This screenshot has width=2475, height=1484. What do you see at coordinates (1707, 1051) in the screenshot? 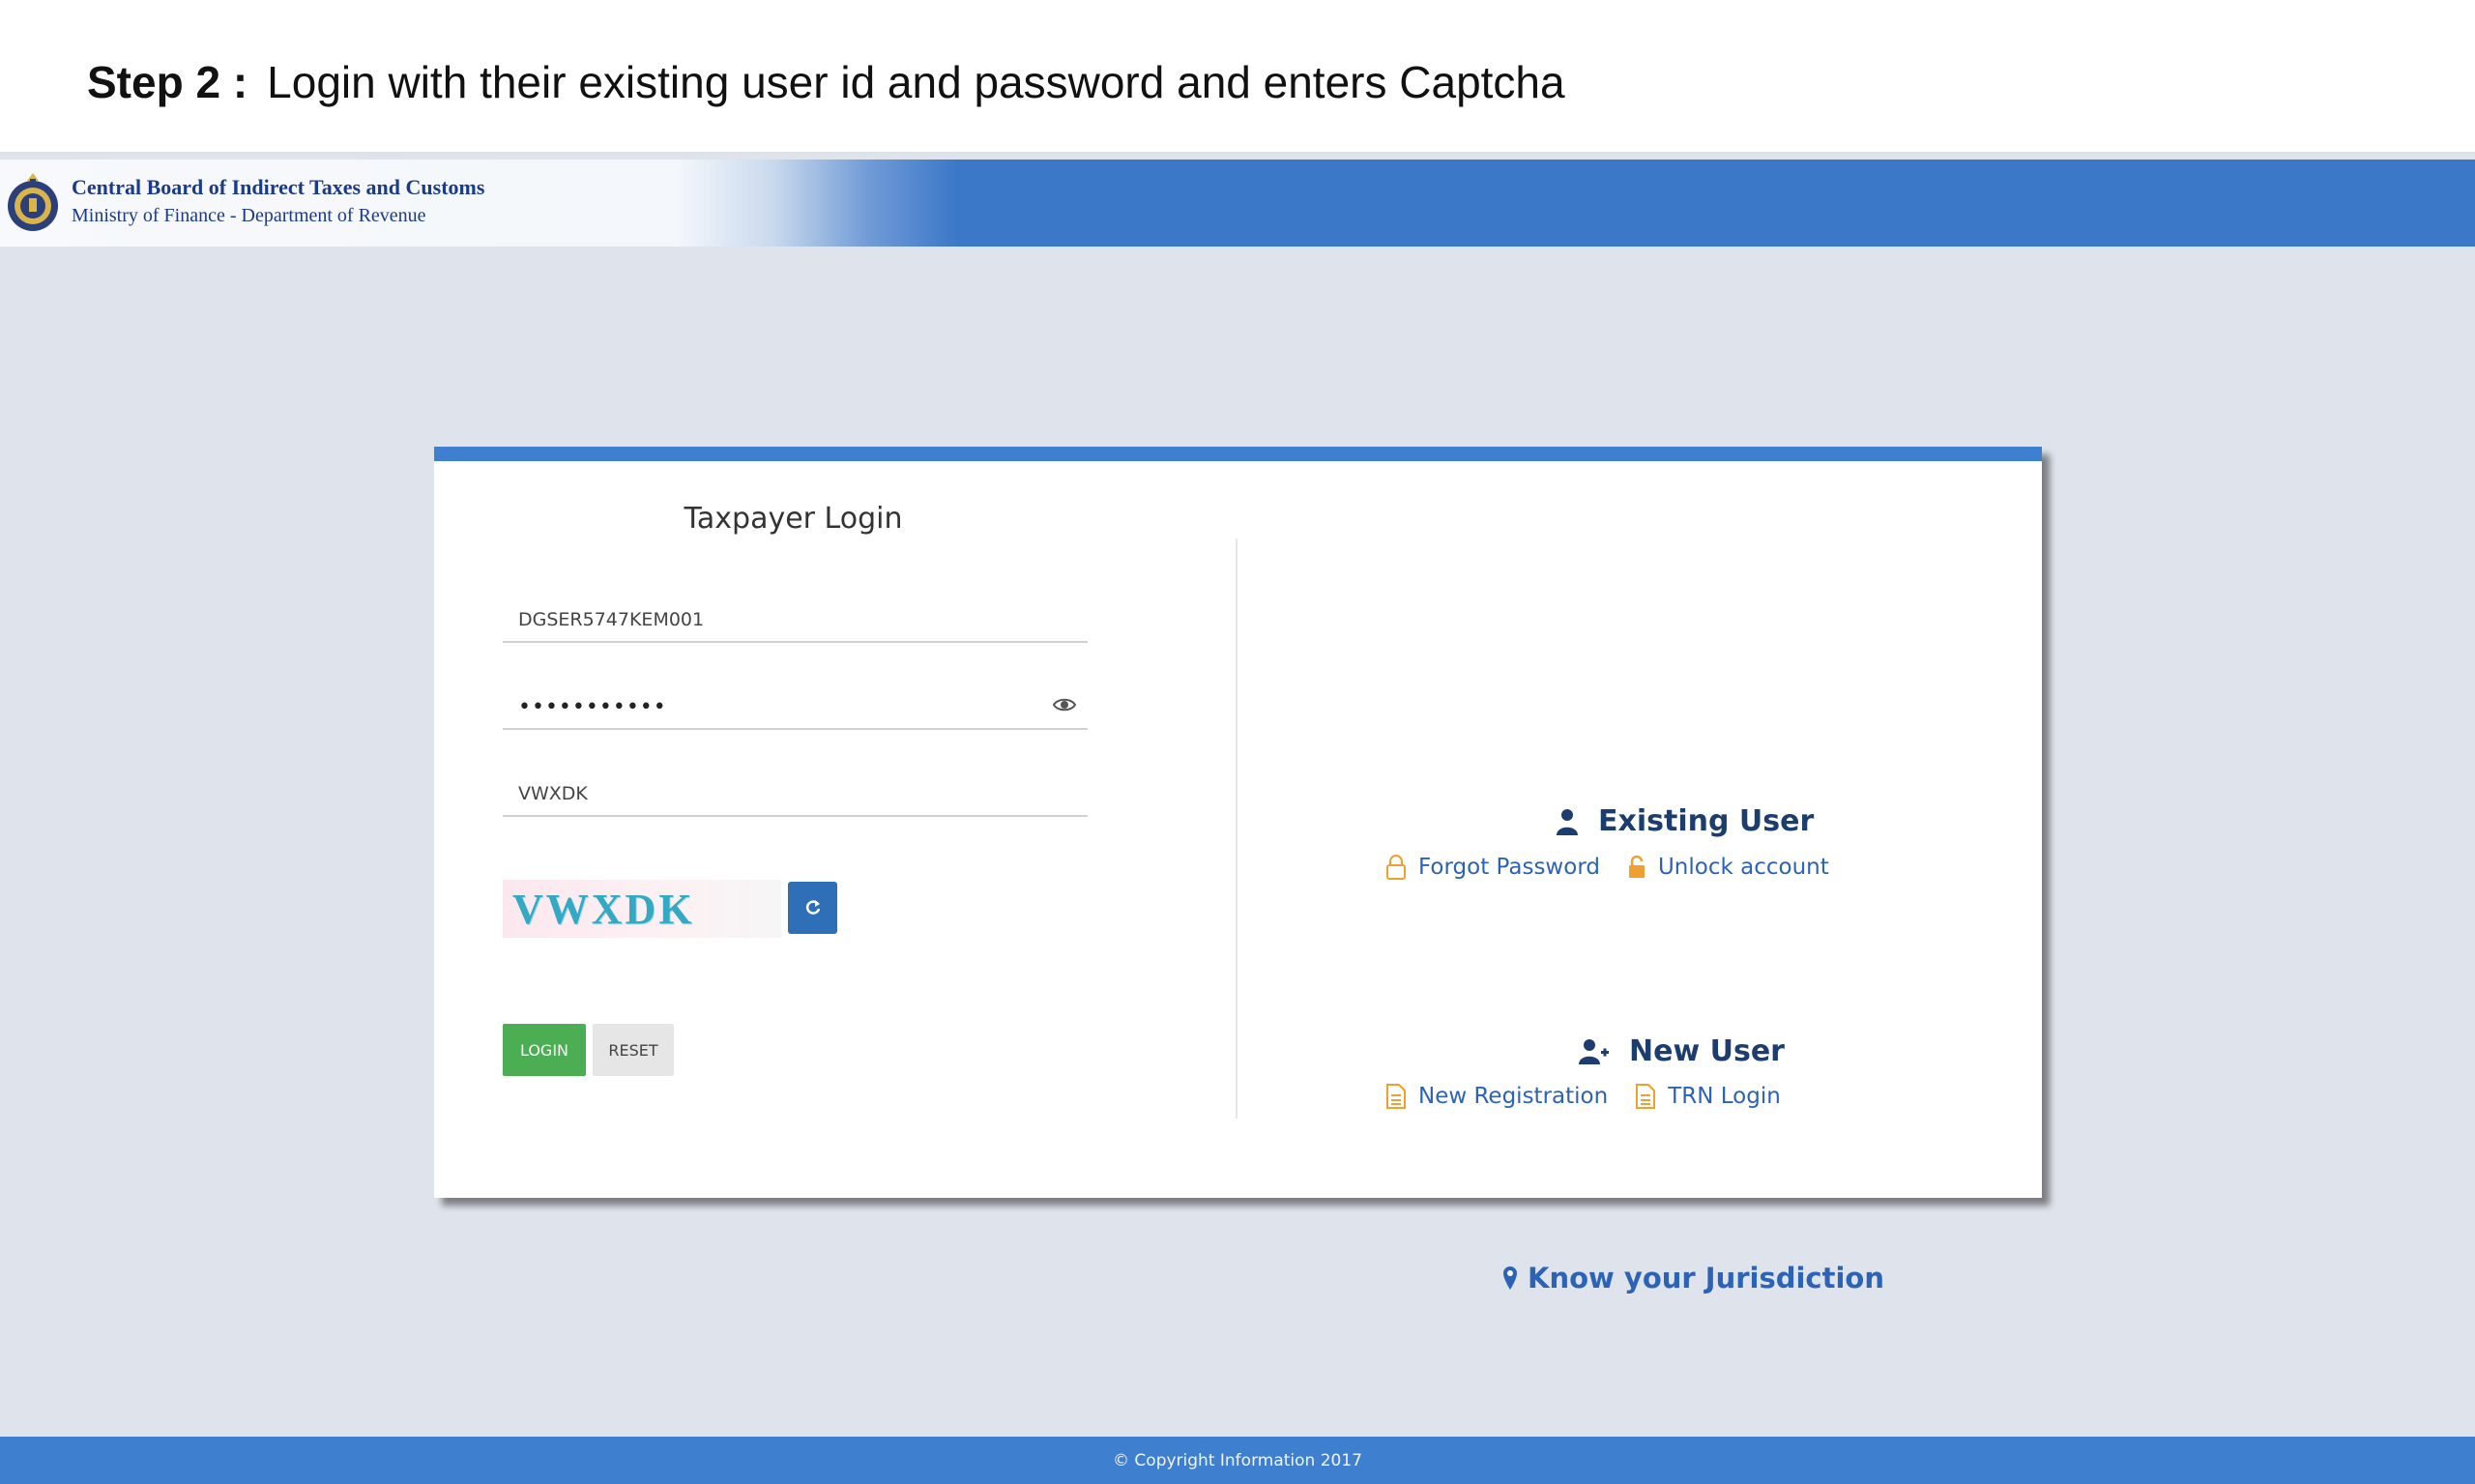
I see `new-user-title: New User` at bounding box center [1707, 1051].